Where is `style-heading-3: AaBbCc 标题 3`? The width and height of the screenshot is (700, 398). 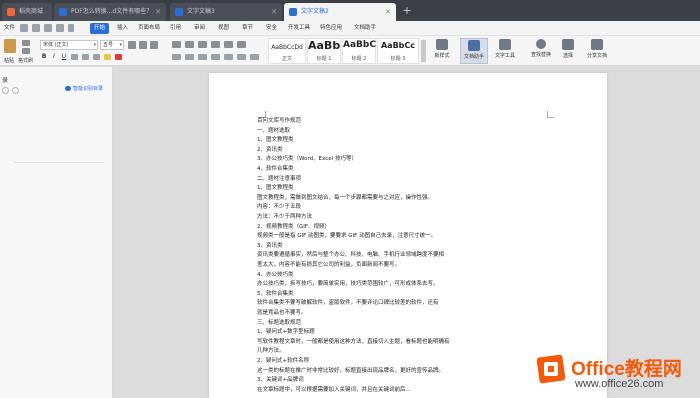
style-heading-3: AaBbCc 标题 3 is located at coordinates (398, 51).